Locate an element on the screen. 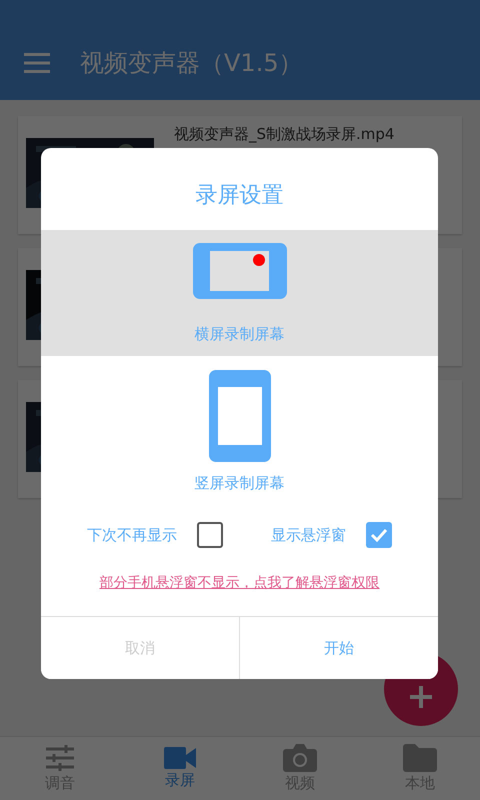  checkbox-label: 下次不再显示 is located at coordinates (132, 535).